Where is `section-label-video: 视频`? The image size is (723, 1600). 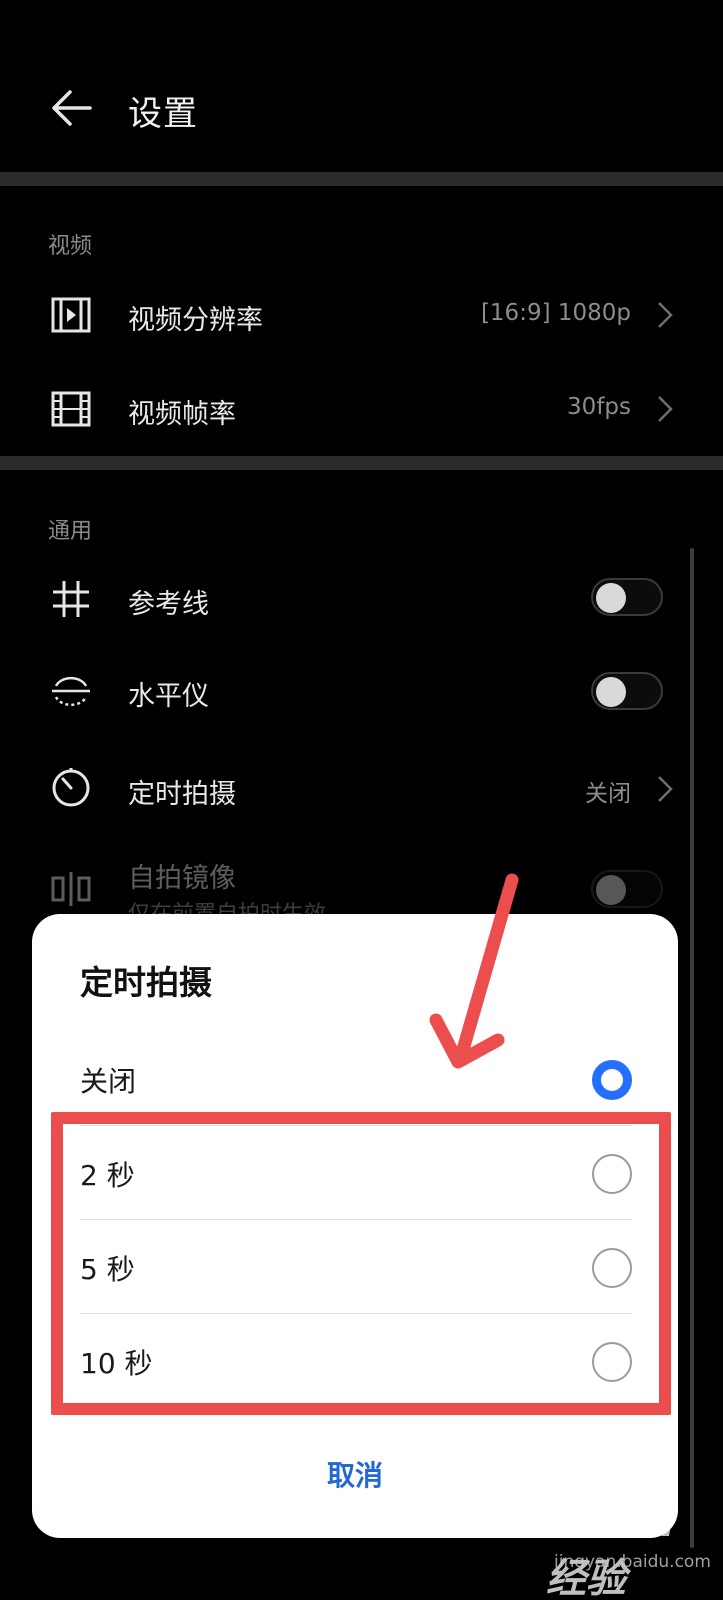 section-label-video: 视频 is located at coordinates (70, 246).